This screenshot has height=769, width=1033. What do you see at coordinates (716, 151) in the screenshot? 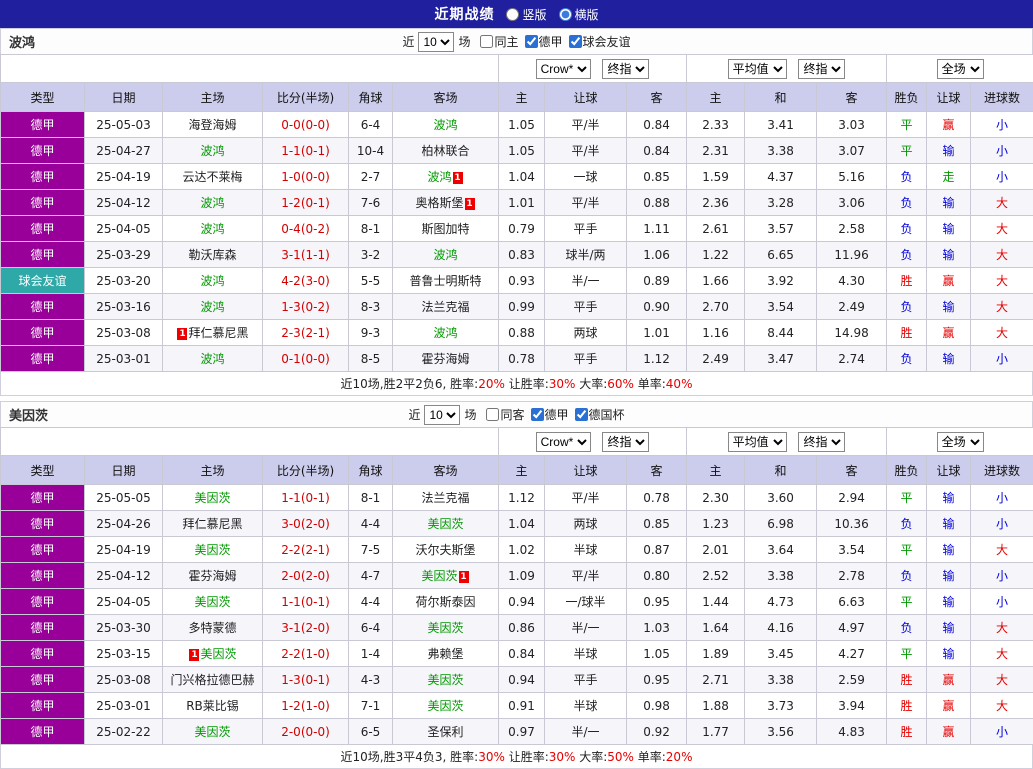
I see `euro-home-odds: 2.31` at bounding box center [716, 151].